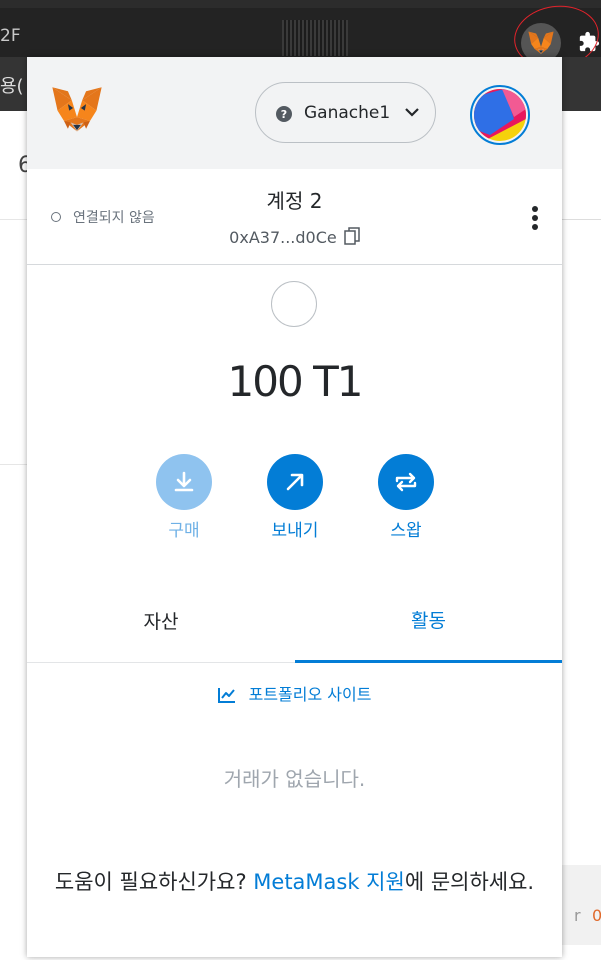  Describe the element at coordinates (154, 882) in the screenshot. I see `help-prefix: 도움이 필요하신가요?` at that location.